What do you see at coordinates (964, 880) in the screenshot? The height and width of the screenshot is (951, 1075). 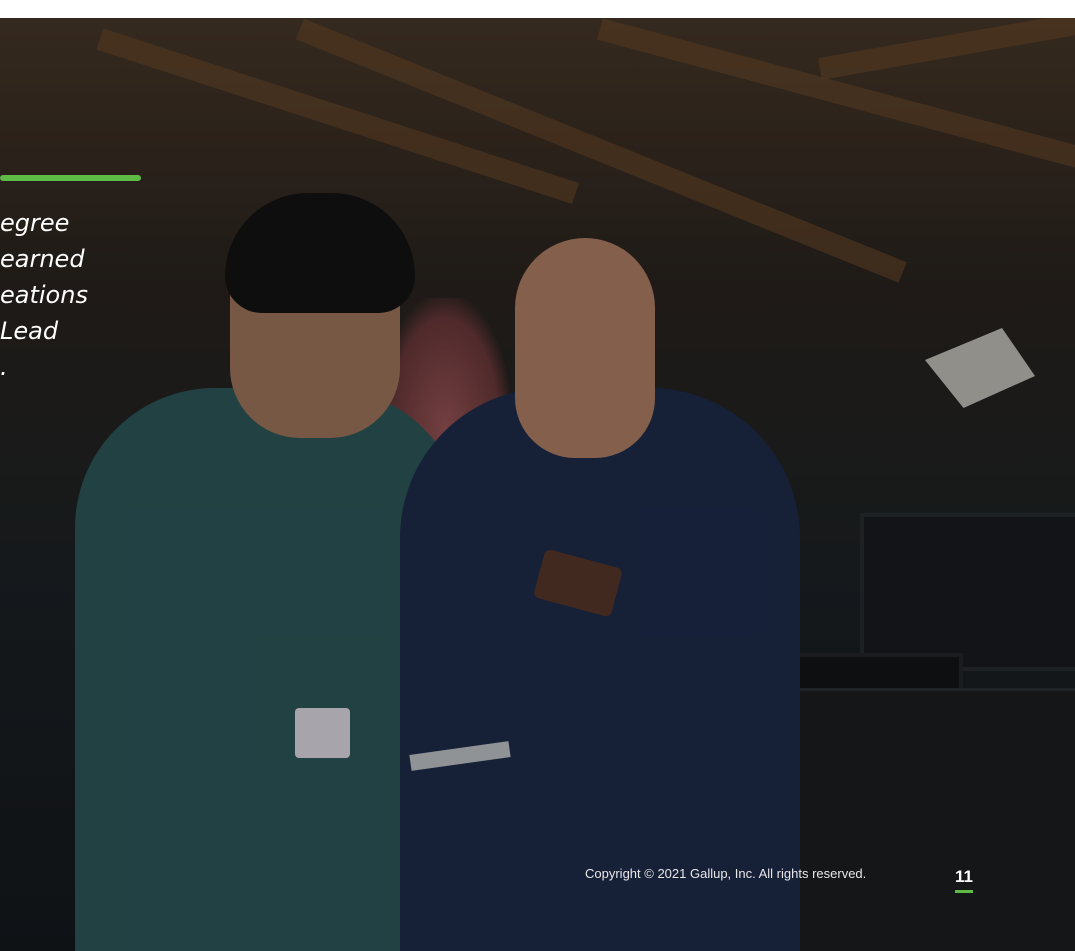 I see `page-number: 11` at bounding box center [964, 880].